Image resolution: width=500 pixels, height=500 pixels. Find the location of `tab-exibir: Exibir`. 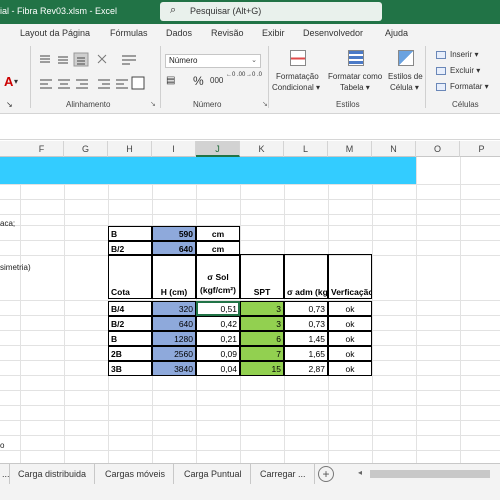

tab-exibir: Exibir is located at coordinates (273, 33).